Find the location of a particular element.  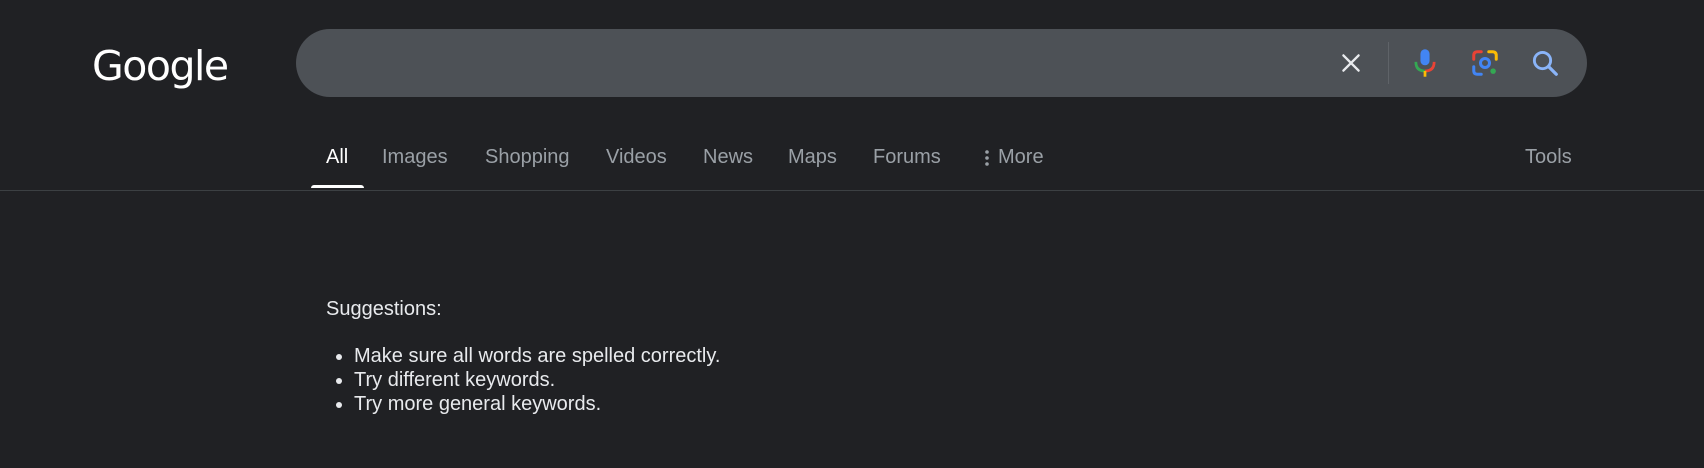

tab-videos: Videos is located at coordinates (636, 157).